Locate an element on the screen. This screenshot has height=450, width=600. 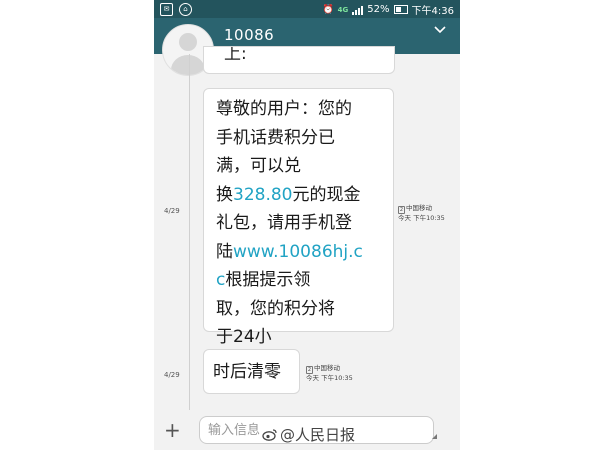
message-text-segment: 陆 is located at coordinates (224, 251).